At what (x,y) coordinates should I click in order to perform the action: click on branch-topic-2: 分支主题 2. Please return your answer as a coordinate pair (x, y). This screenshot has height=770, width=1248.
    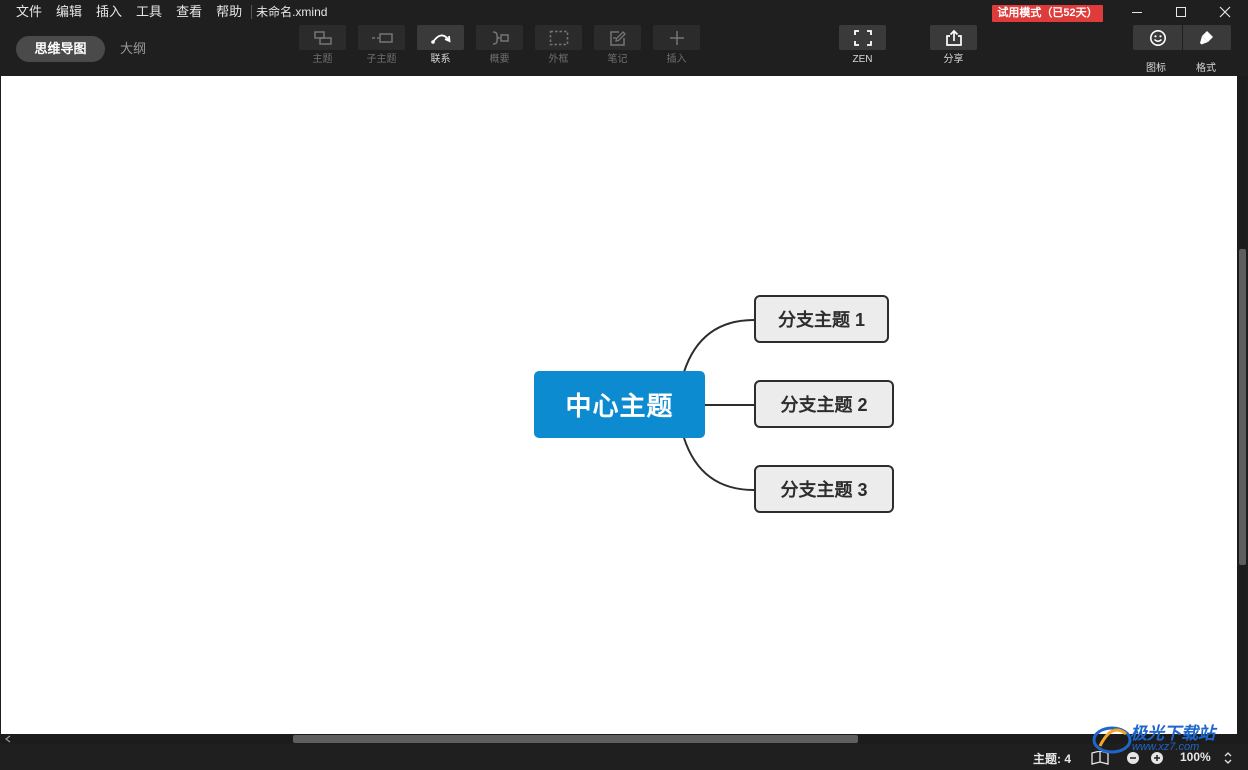
    Looking at the image, I should click on (824, 404).